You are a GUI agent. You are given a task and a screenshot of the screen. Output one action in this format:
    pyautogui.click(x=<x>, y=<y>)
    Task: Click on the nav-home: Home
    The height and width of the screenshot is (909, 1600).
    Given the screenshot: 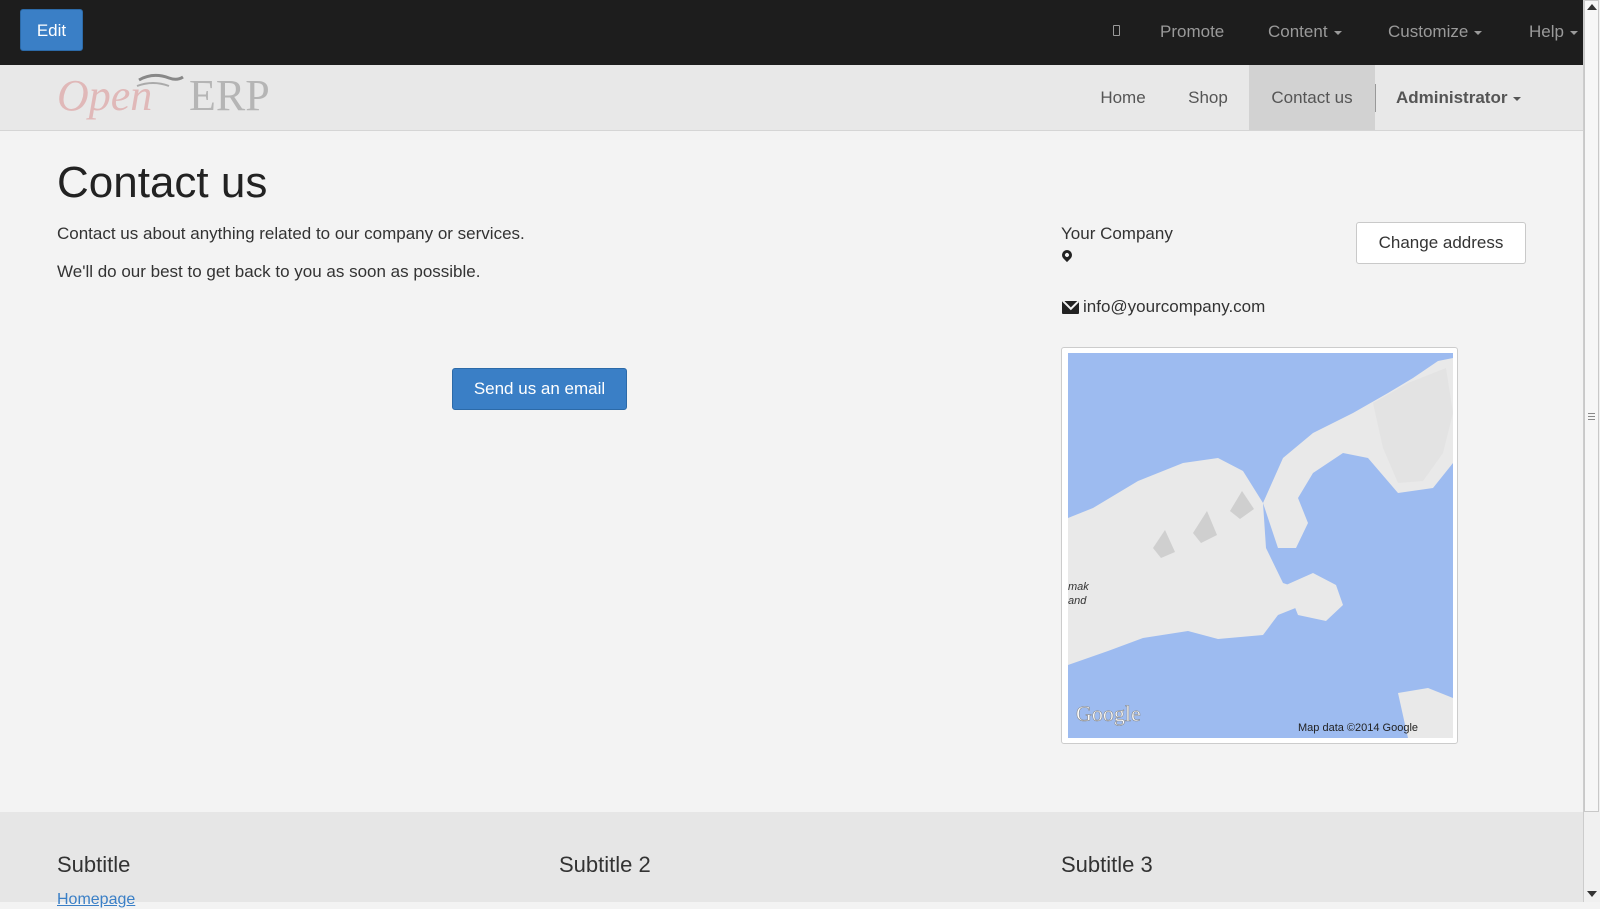 What is the action you would take?
    pyautogui.click(x=1123, y=97)
    